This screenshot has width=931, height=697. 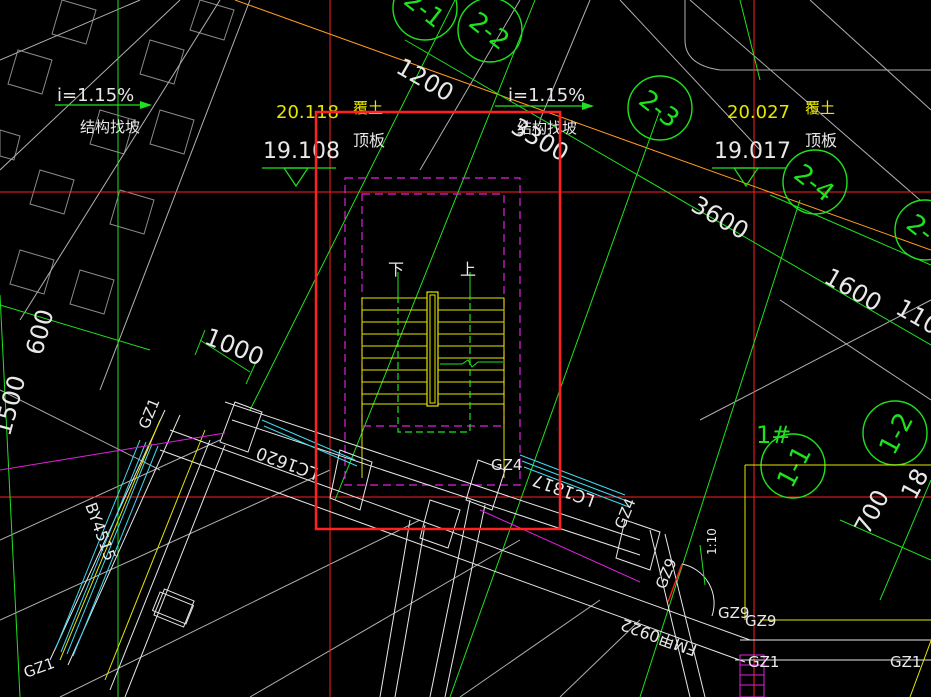 I want to click on elev-right-top: 20.027, so click(x=758, y=112).